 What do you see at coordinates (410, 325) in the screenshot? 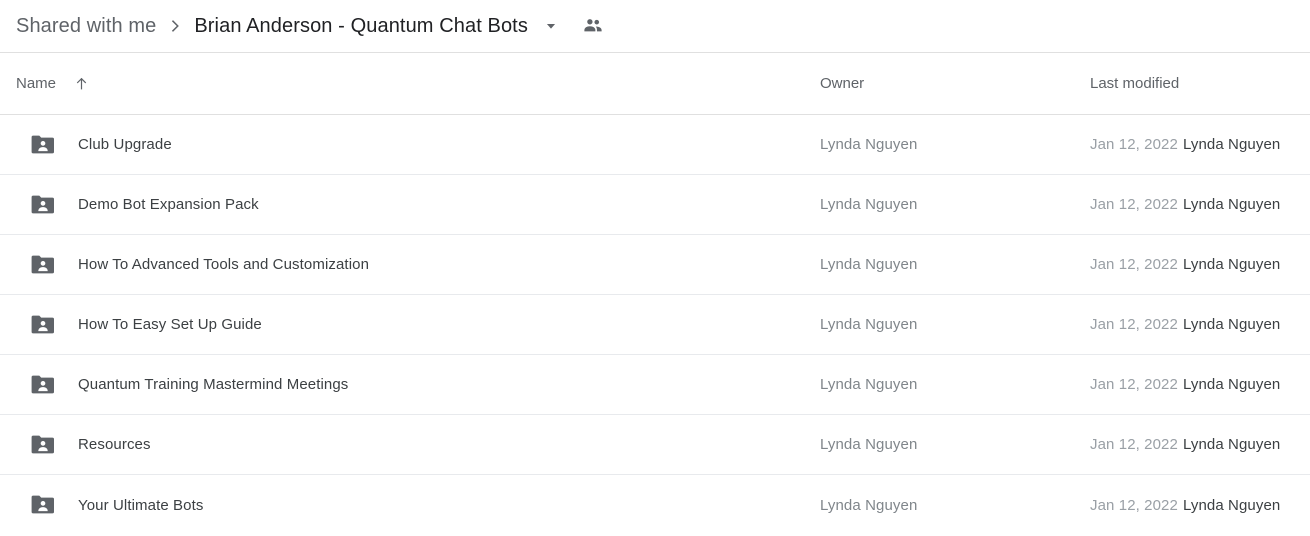
I see `file-name-cell: How To Easy Set Up Guide` at bounding box center [410, 325].